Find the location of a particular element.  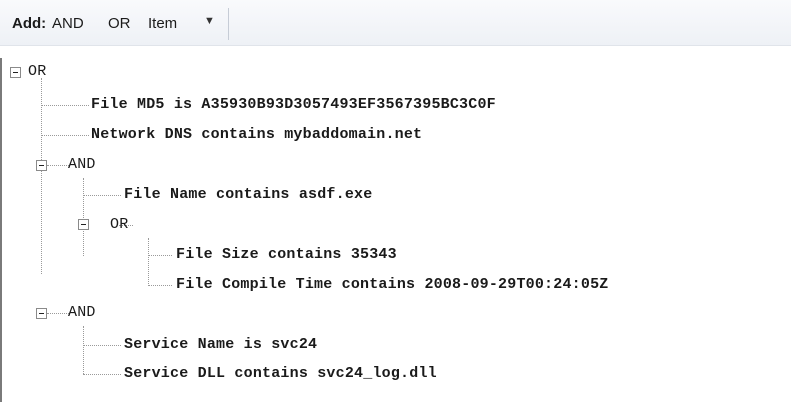

tree-item-service-name: Service Name is svc24 is located at coordinates (220, 344).